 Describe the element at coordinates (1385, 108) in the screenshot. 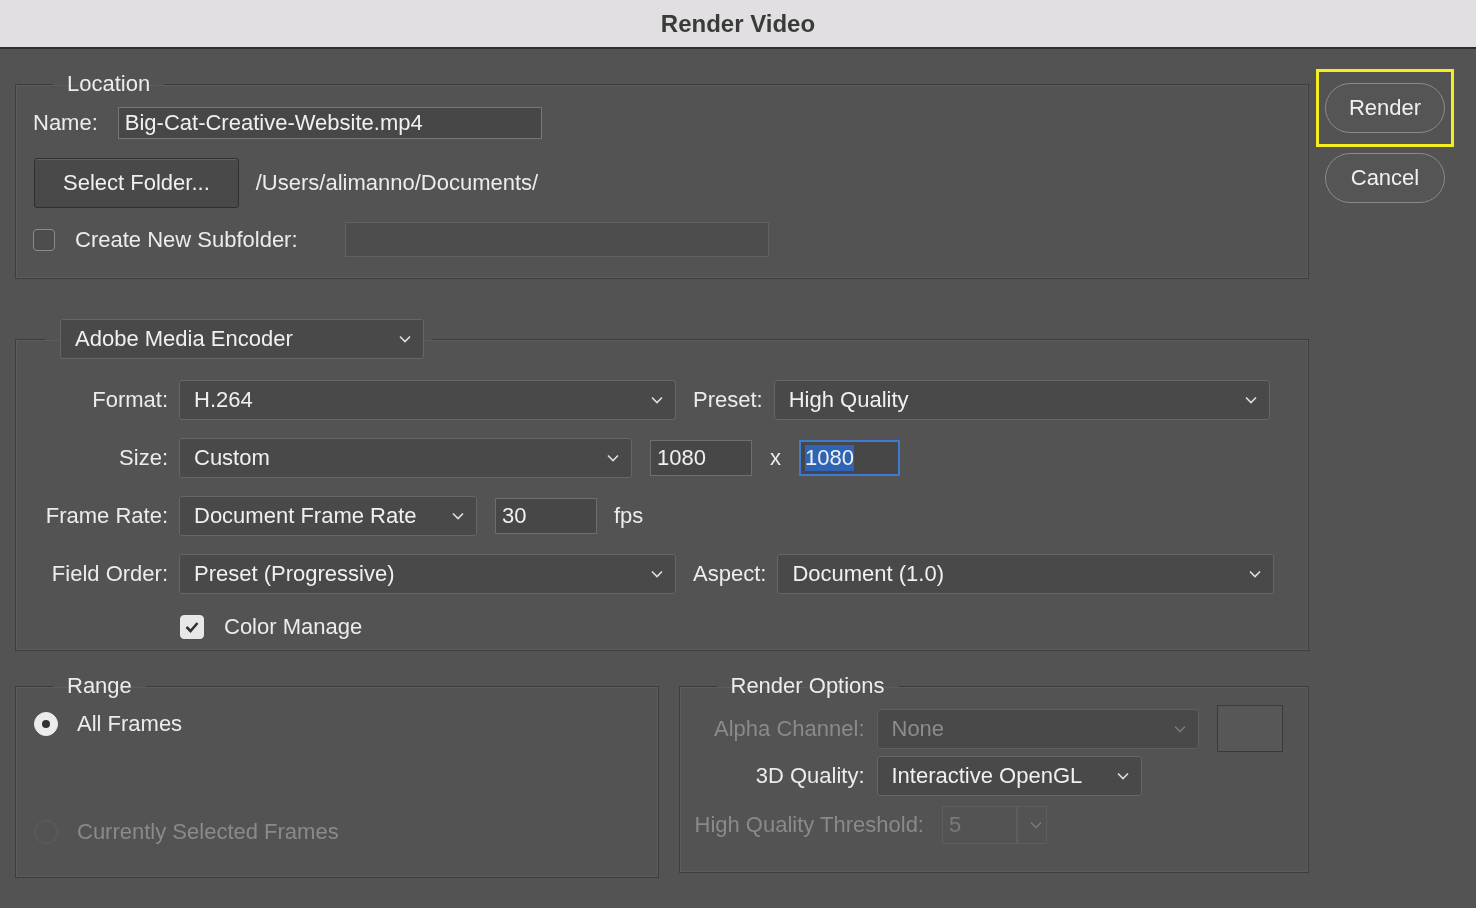

I see `dialog-button: Render` at that location.